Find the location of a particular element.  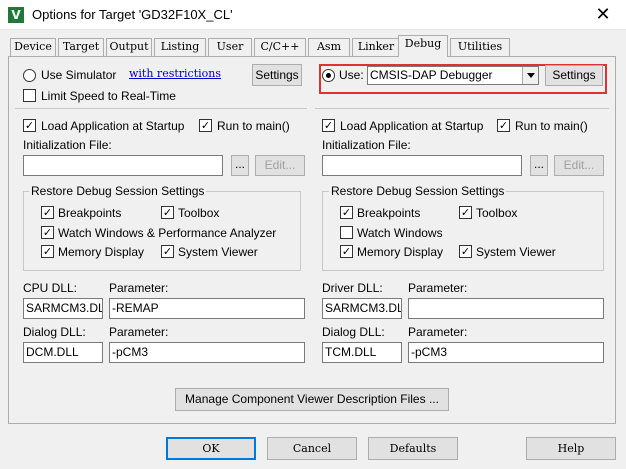

cancel-button: Cancel is located at coordinates (312, 448).